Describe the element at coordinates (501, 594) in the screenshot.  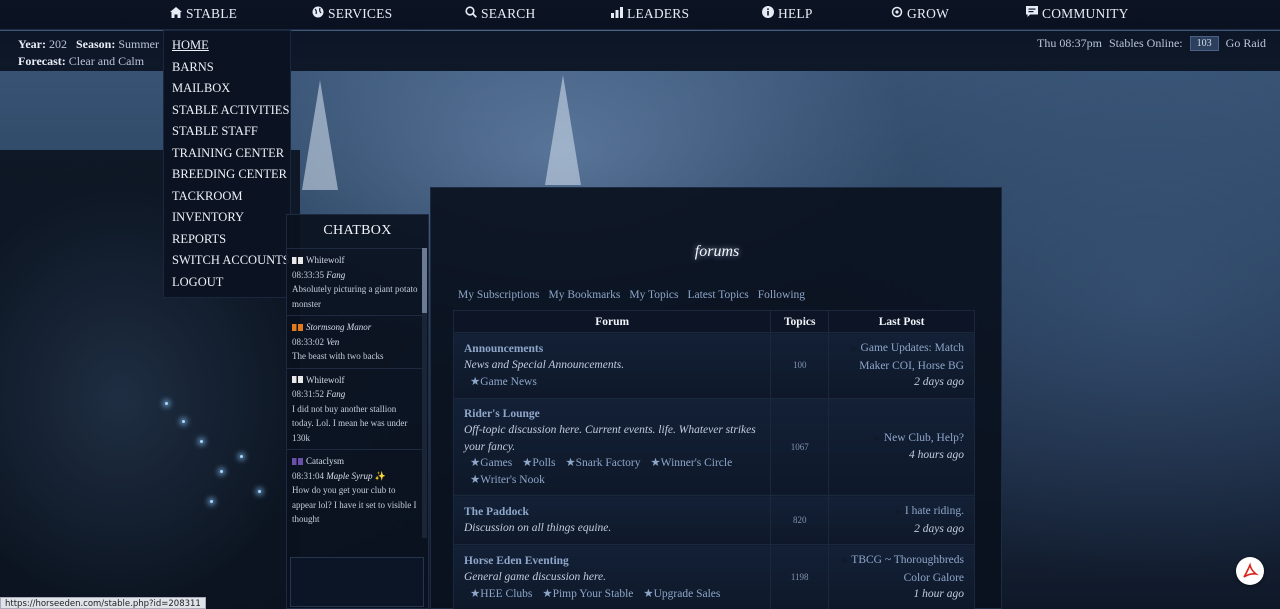
I see `subforum-link: ★HEE Clubs` at that location.